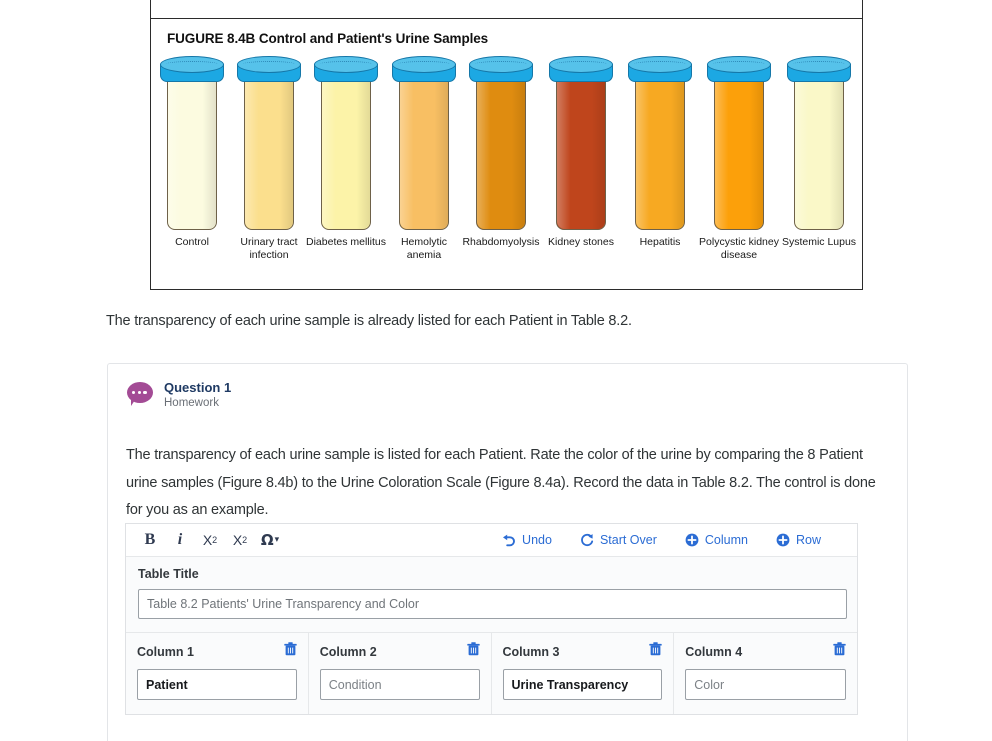  Describe the element at coordinates (765, 684) in the screenshot. I see `column-name-input: Color` at that location.